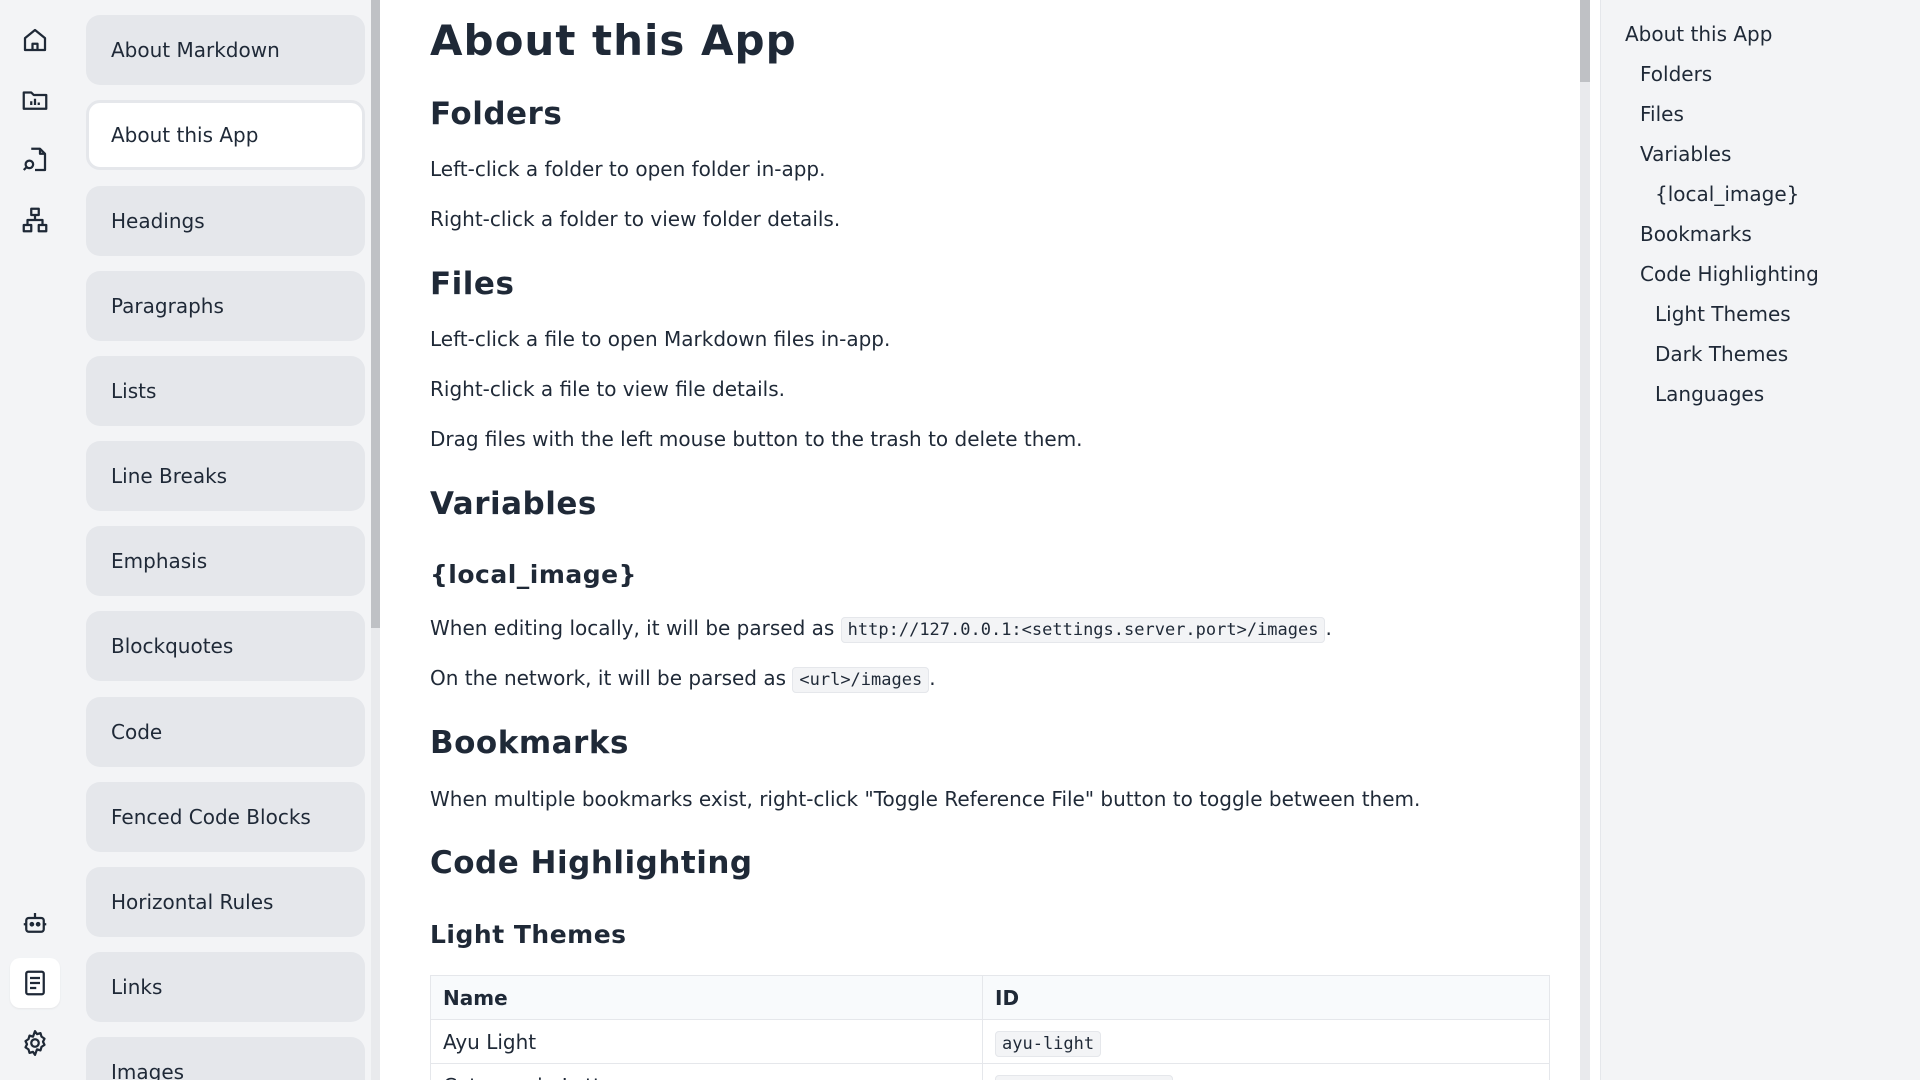 This screenshot has height=1080, width=1920. What do you see at coordinates (1585, 41) in the screenshot?
I see `content-scrollbar-thumb` at bounding box center [1585, 41].